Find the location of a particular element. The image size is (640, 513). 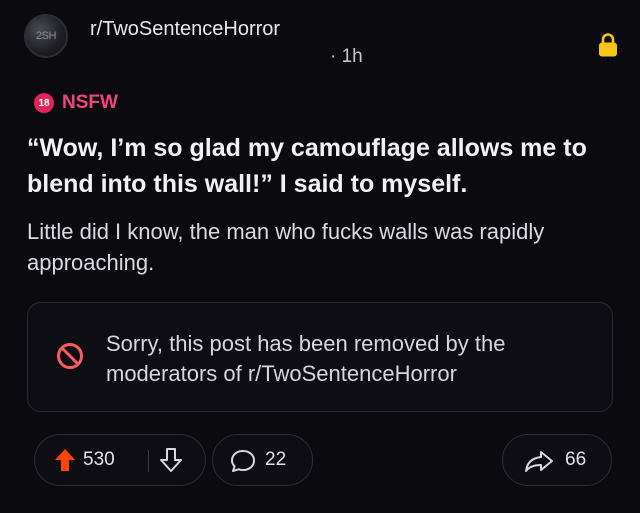

subreddit-name: r/TwoSentenceHorror is located at coordinates (185, 29).